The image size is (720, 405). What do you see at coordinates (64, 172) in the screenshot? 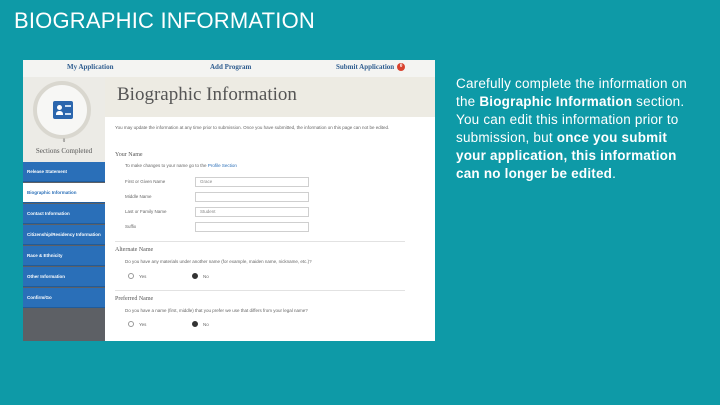
I see `sidebar-item-release-statement: Release Statement` at bounding box center [64, 172].